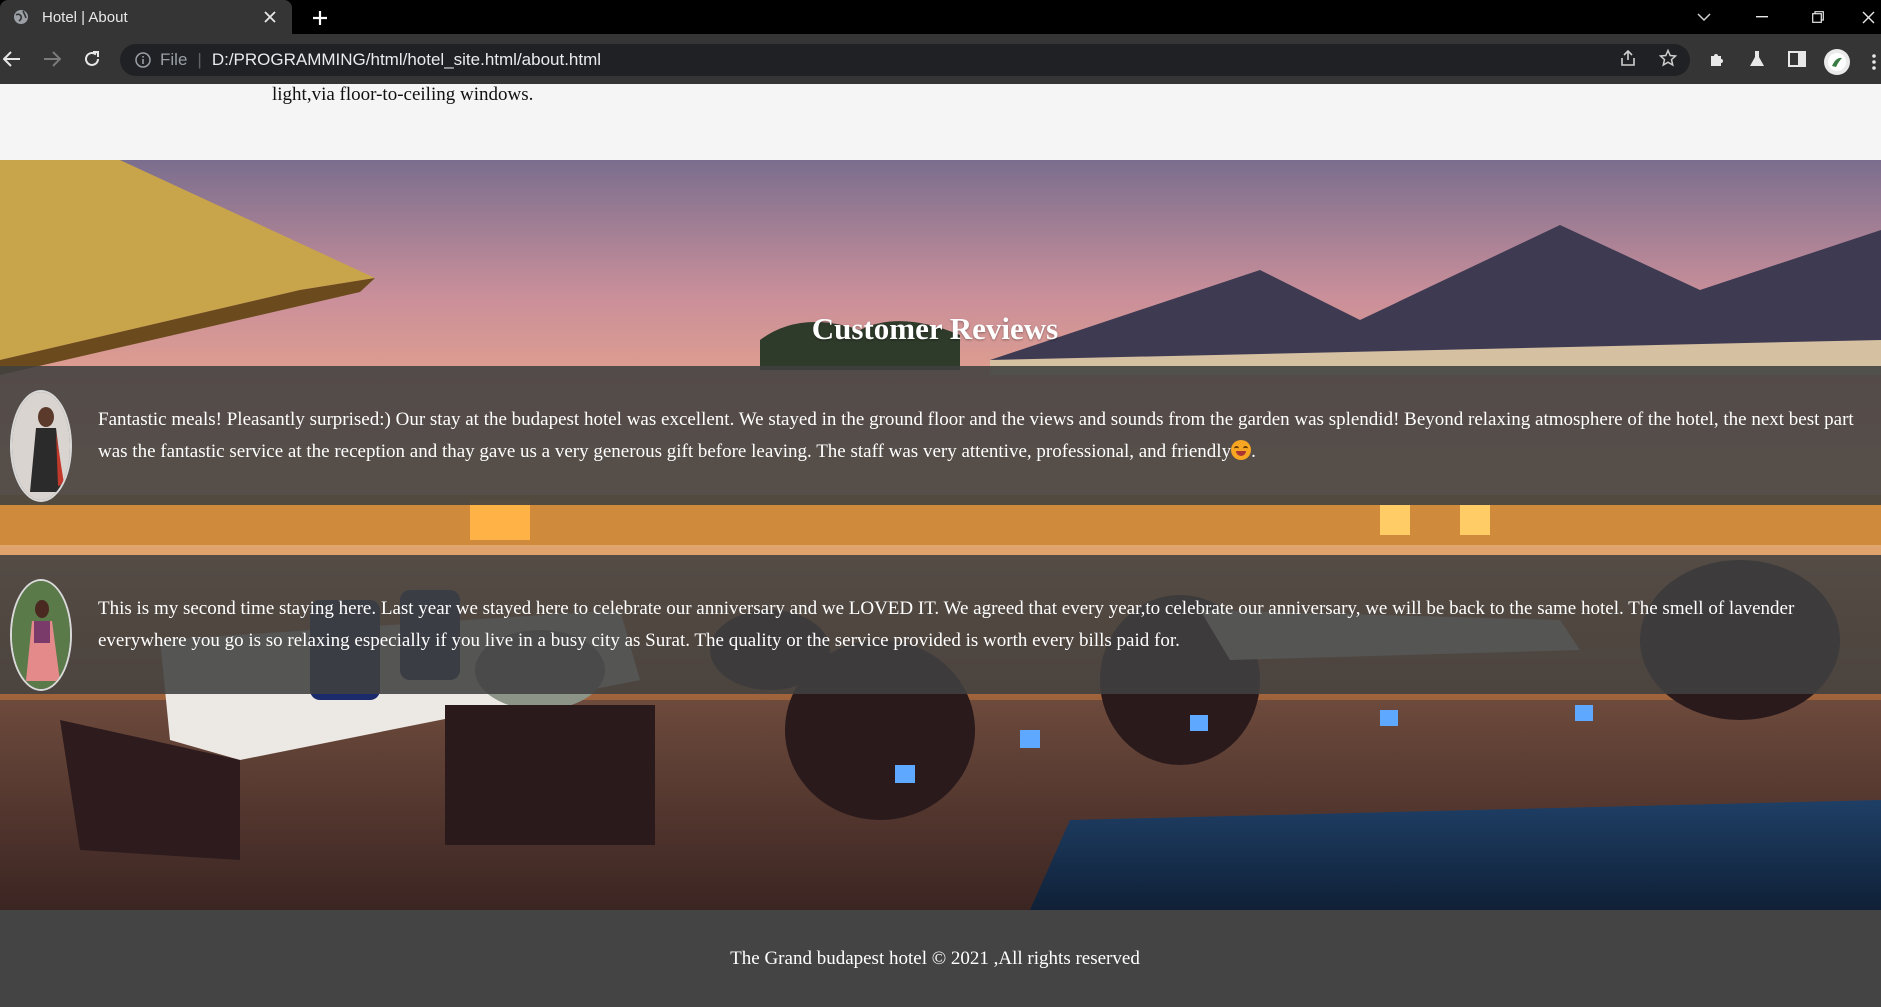 This screenshot has width=1881, height=1007. What do you see at coordinates (1797, 59) in the screenshot?
I see `side-panel-icon` at bounding box center [1797, 59].